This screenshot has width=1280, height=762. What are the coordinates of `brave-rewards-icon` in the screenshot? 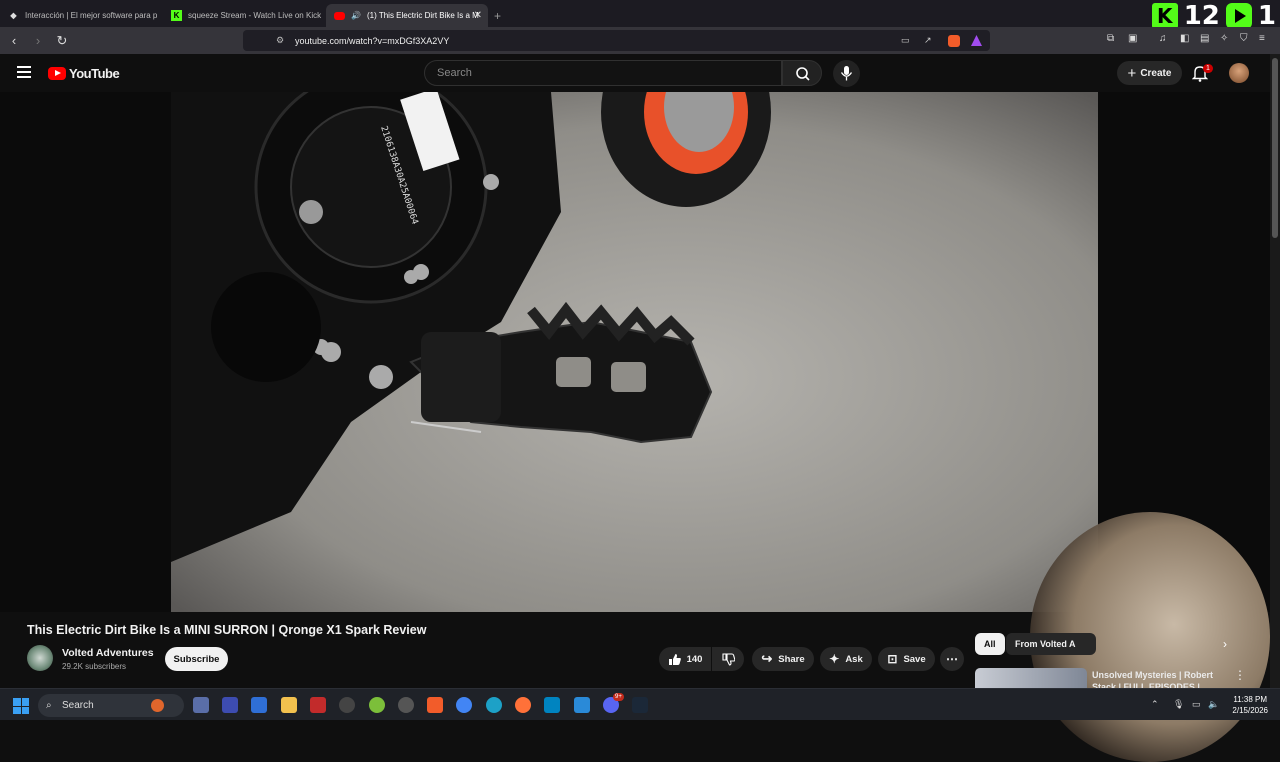 It's located at (976, 40).